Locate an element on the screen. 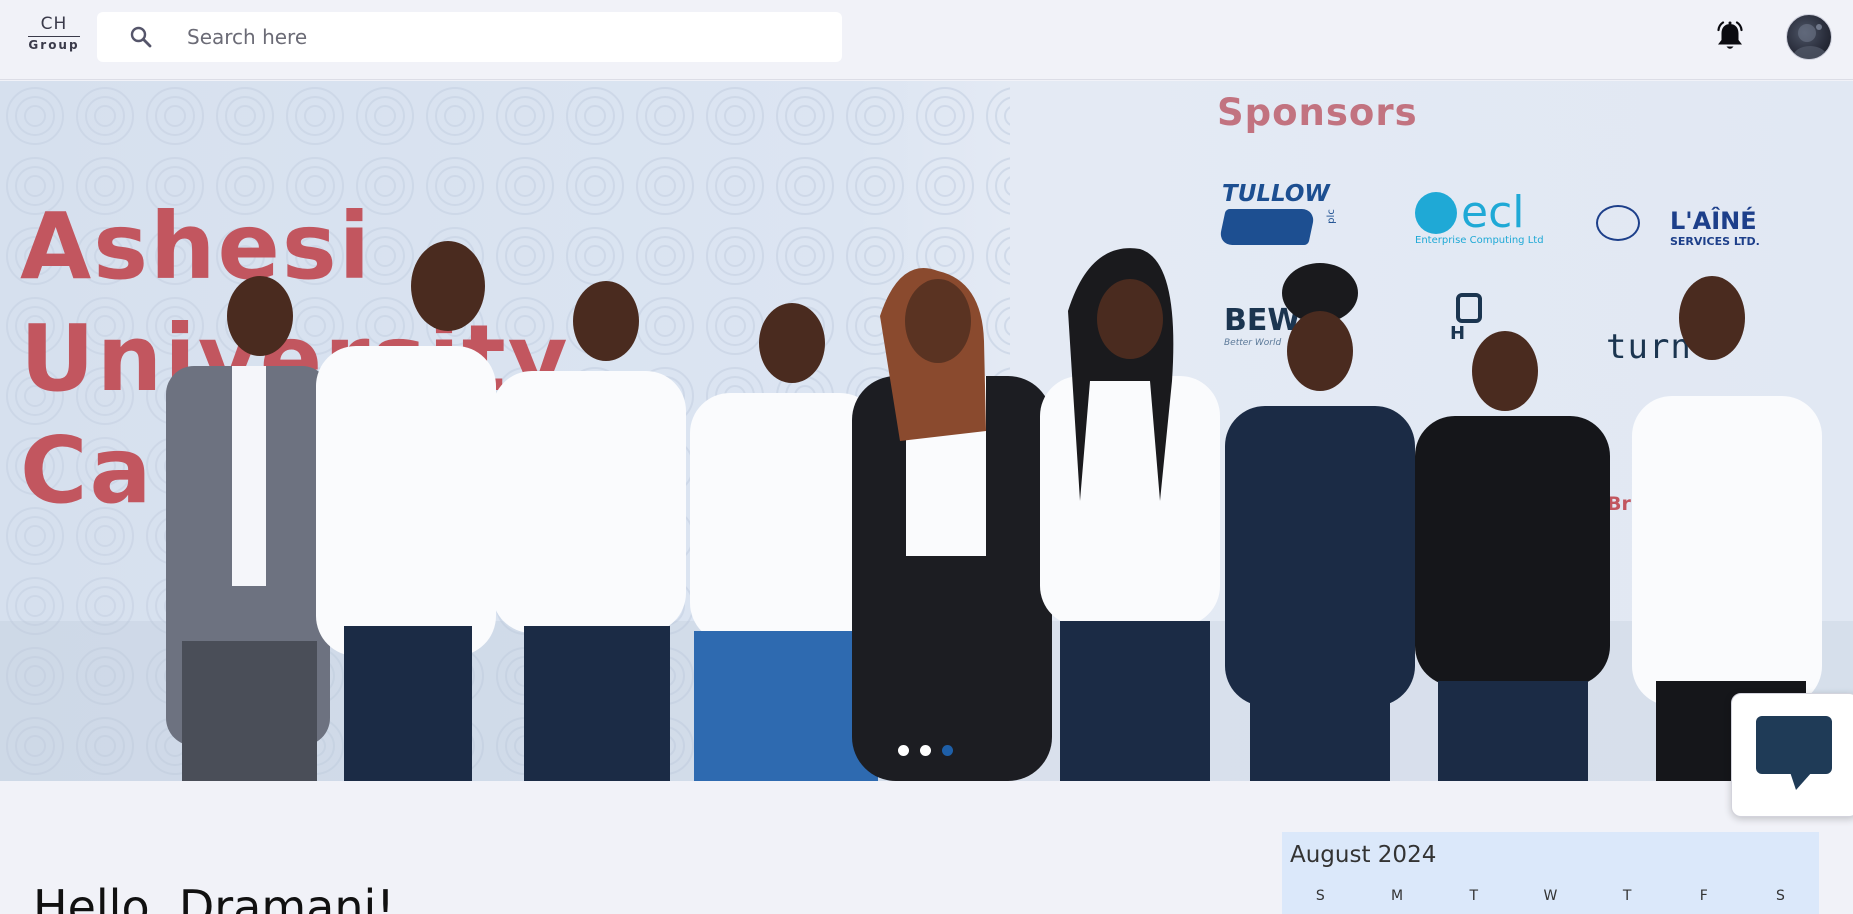  calendar-weekday-row: S M T W T F S is located at coordinates (1550, 896).